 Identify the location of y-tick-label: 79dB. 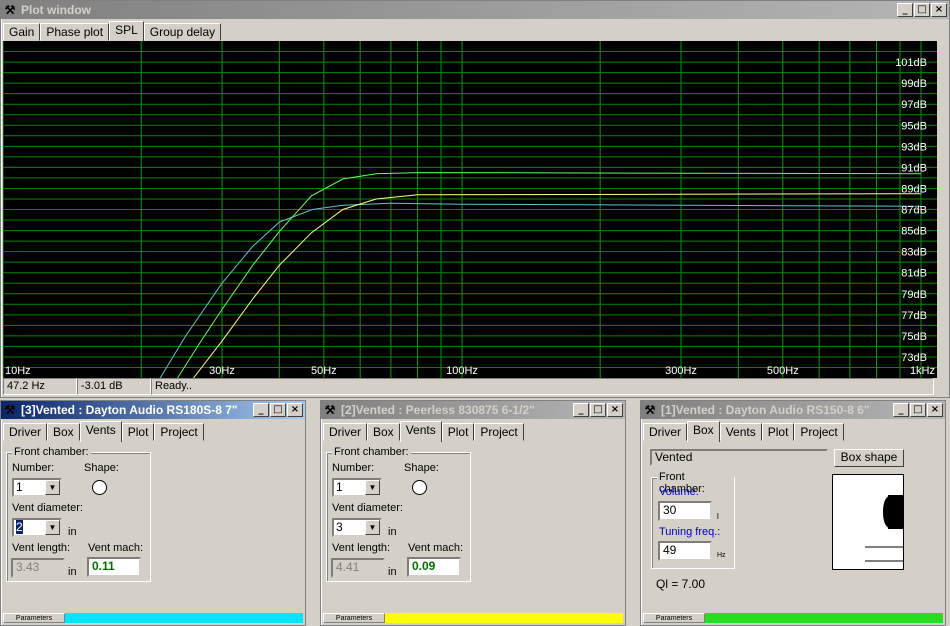
(914, 295).